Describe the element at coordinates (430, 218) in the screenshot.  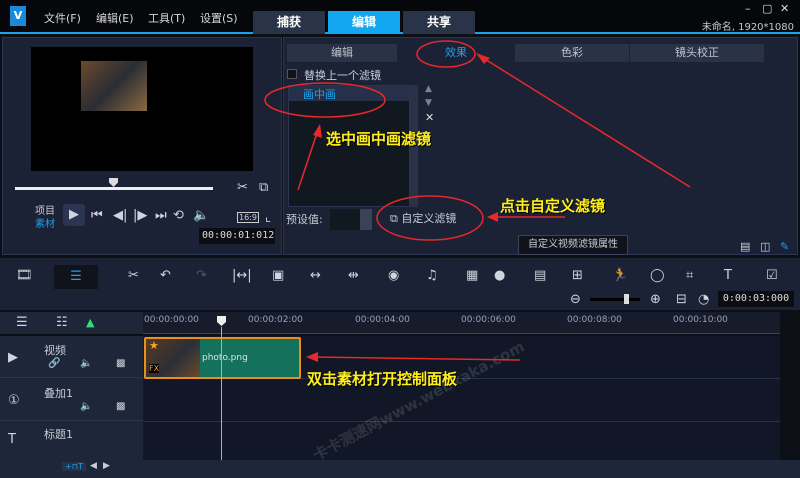
I see `highlight-custom-filter` at that location.